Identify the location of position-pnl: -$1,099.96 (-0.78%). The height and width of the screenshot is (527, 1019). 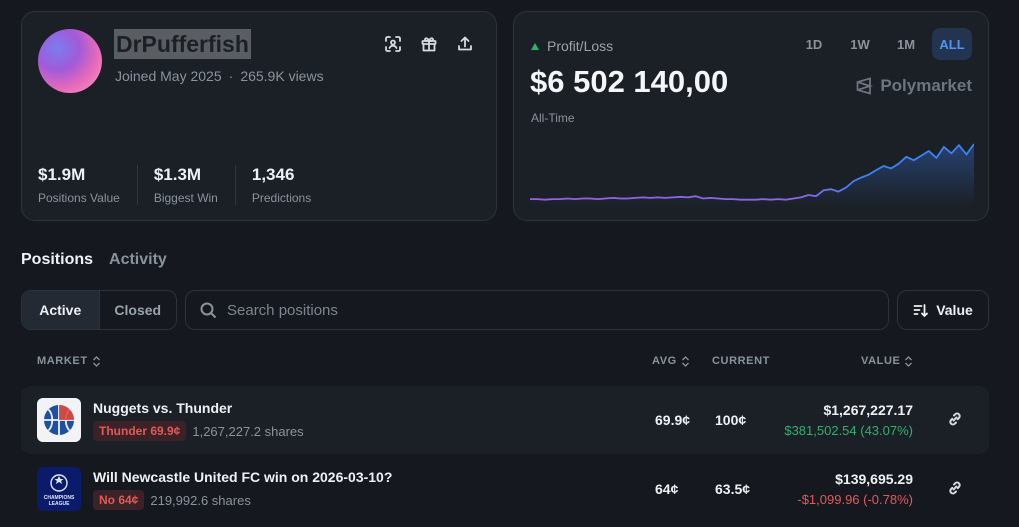
(855, 499).